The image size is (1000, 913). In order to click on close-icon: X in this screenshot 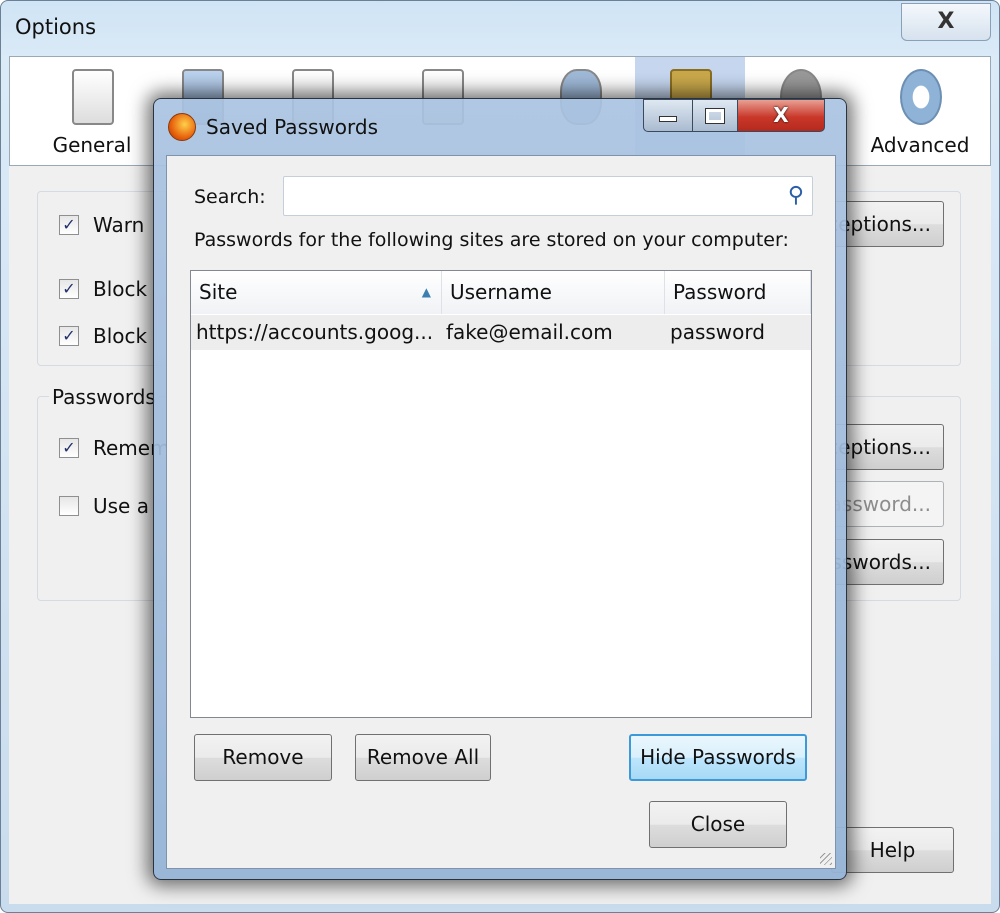, I will do `click(781, 115)`.